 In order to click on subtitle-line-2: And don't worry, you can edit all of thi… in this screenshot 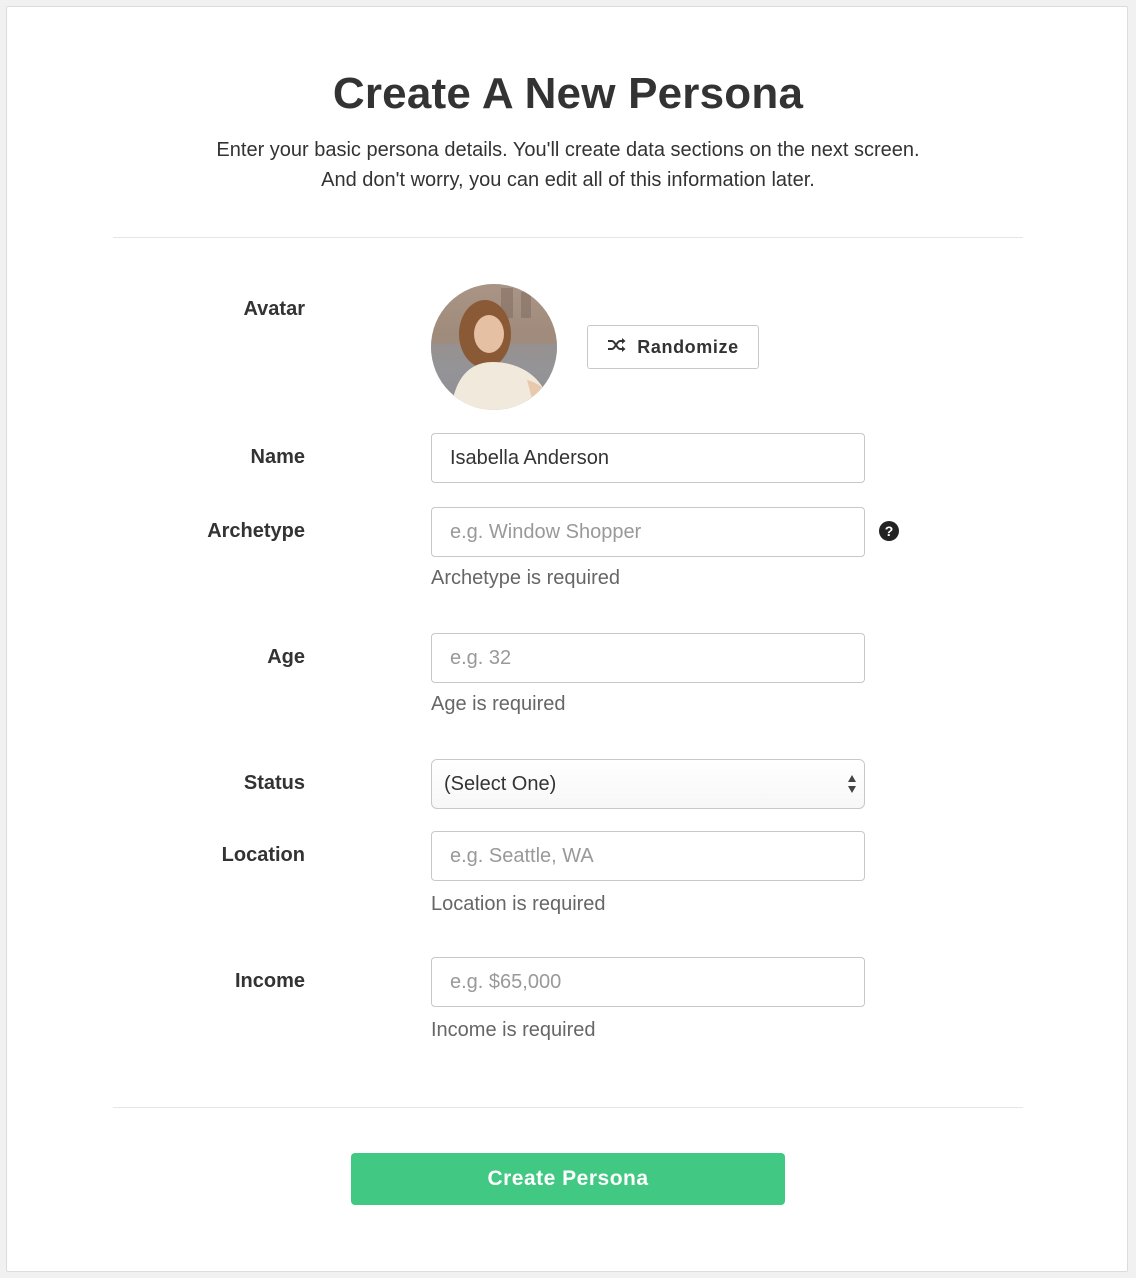, I will do `click(568, 180)`.